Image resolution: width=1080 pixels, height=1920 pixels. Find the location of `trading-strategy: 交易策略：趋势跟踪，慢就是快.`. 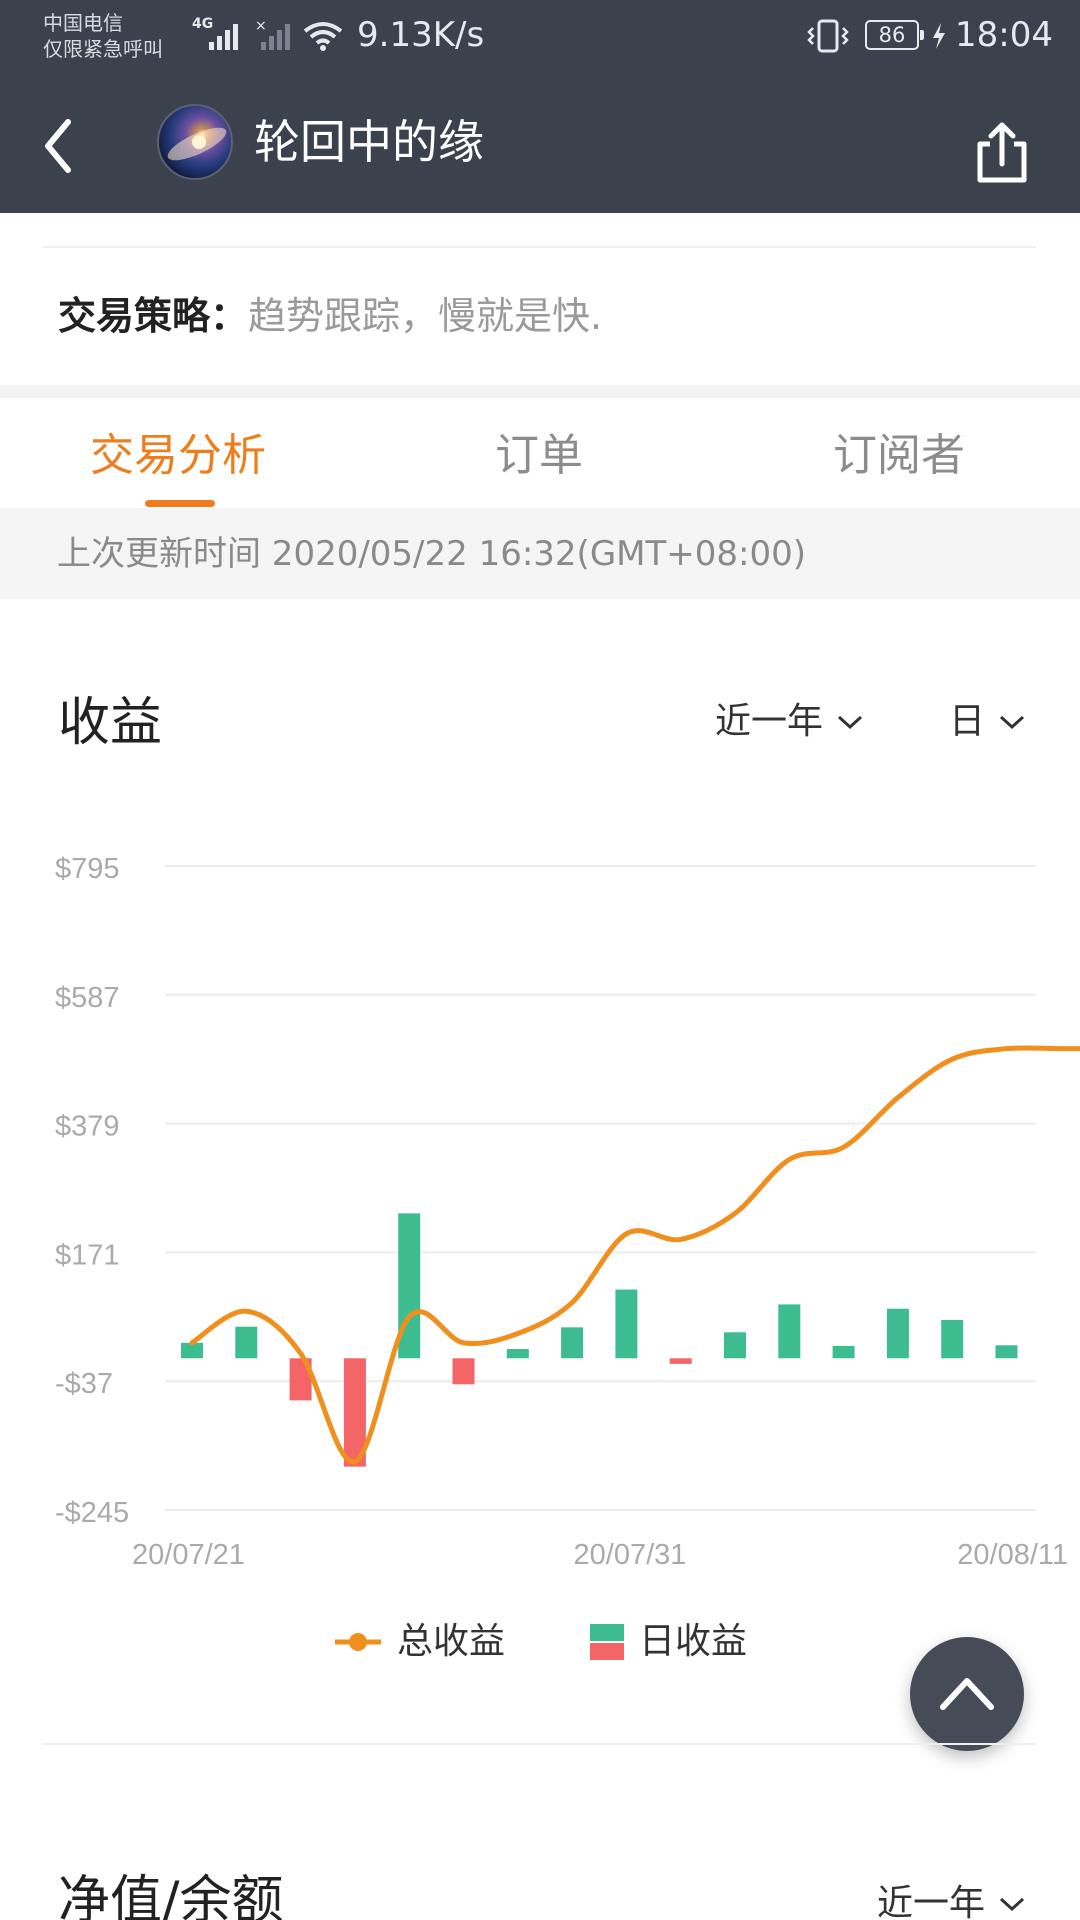

trading-strategy: 交易策略：趋势跟踪，慢就是快. is located at coordinates (330, 316).